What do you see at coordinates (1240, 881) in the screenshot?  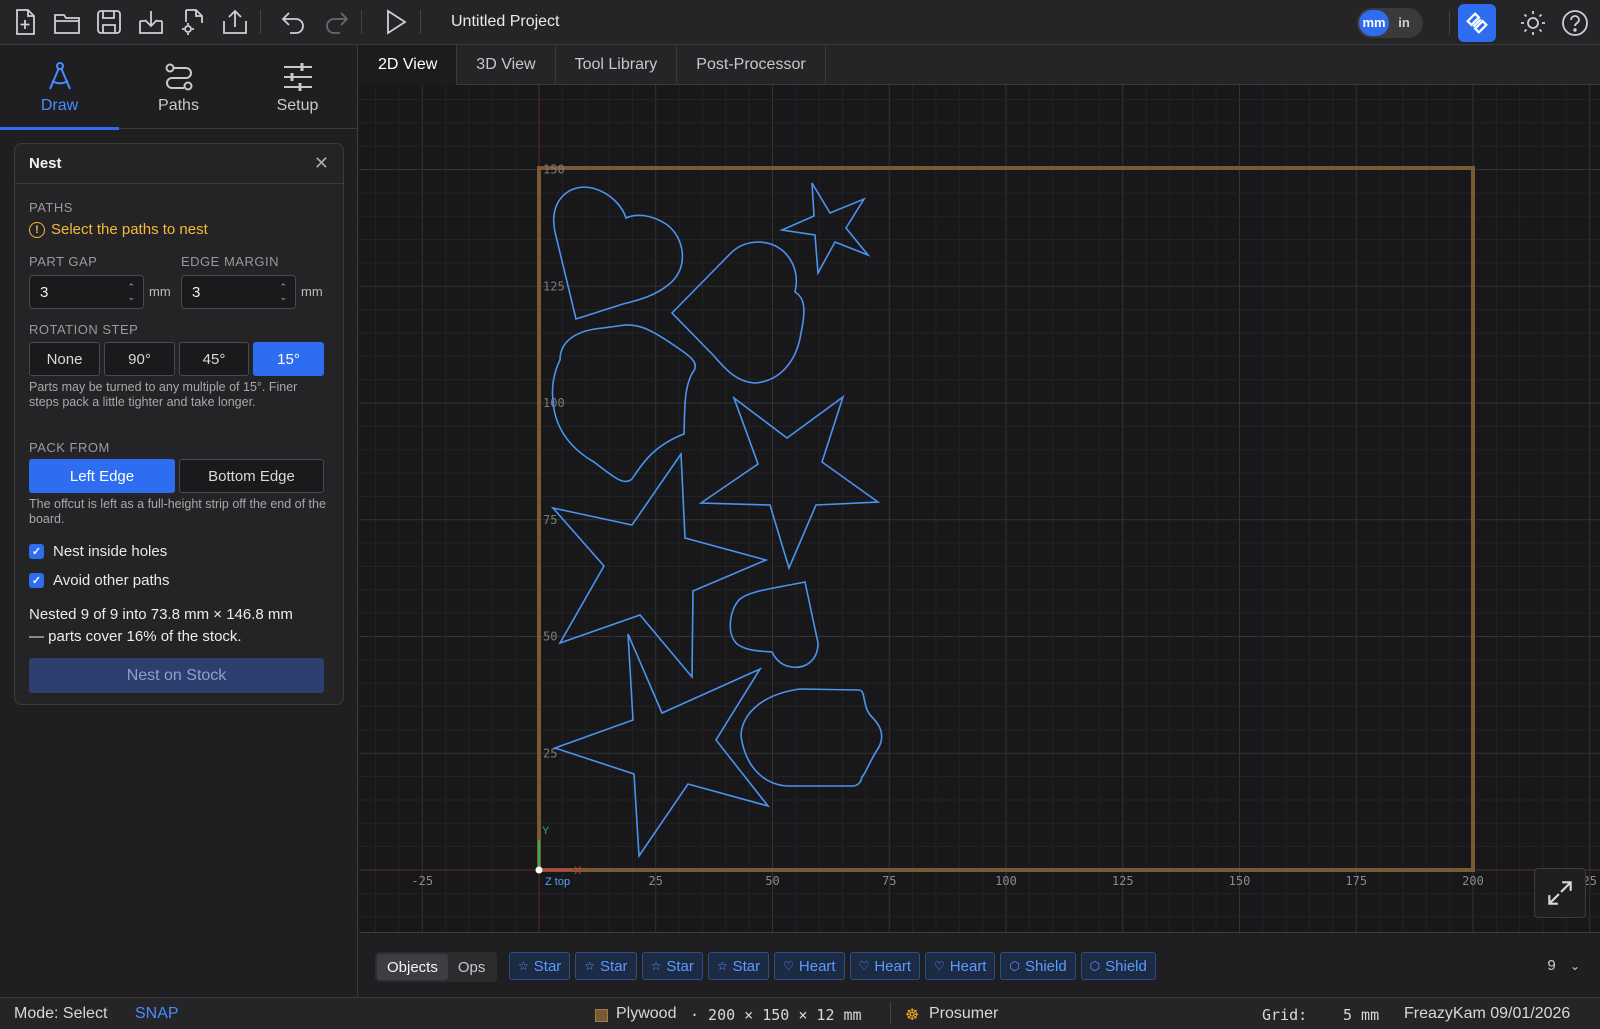 I see `x-tick-label: 150` at bounding box center [1240, 881].